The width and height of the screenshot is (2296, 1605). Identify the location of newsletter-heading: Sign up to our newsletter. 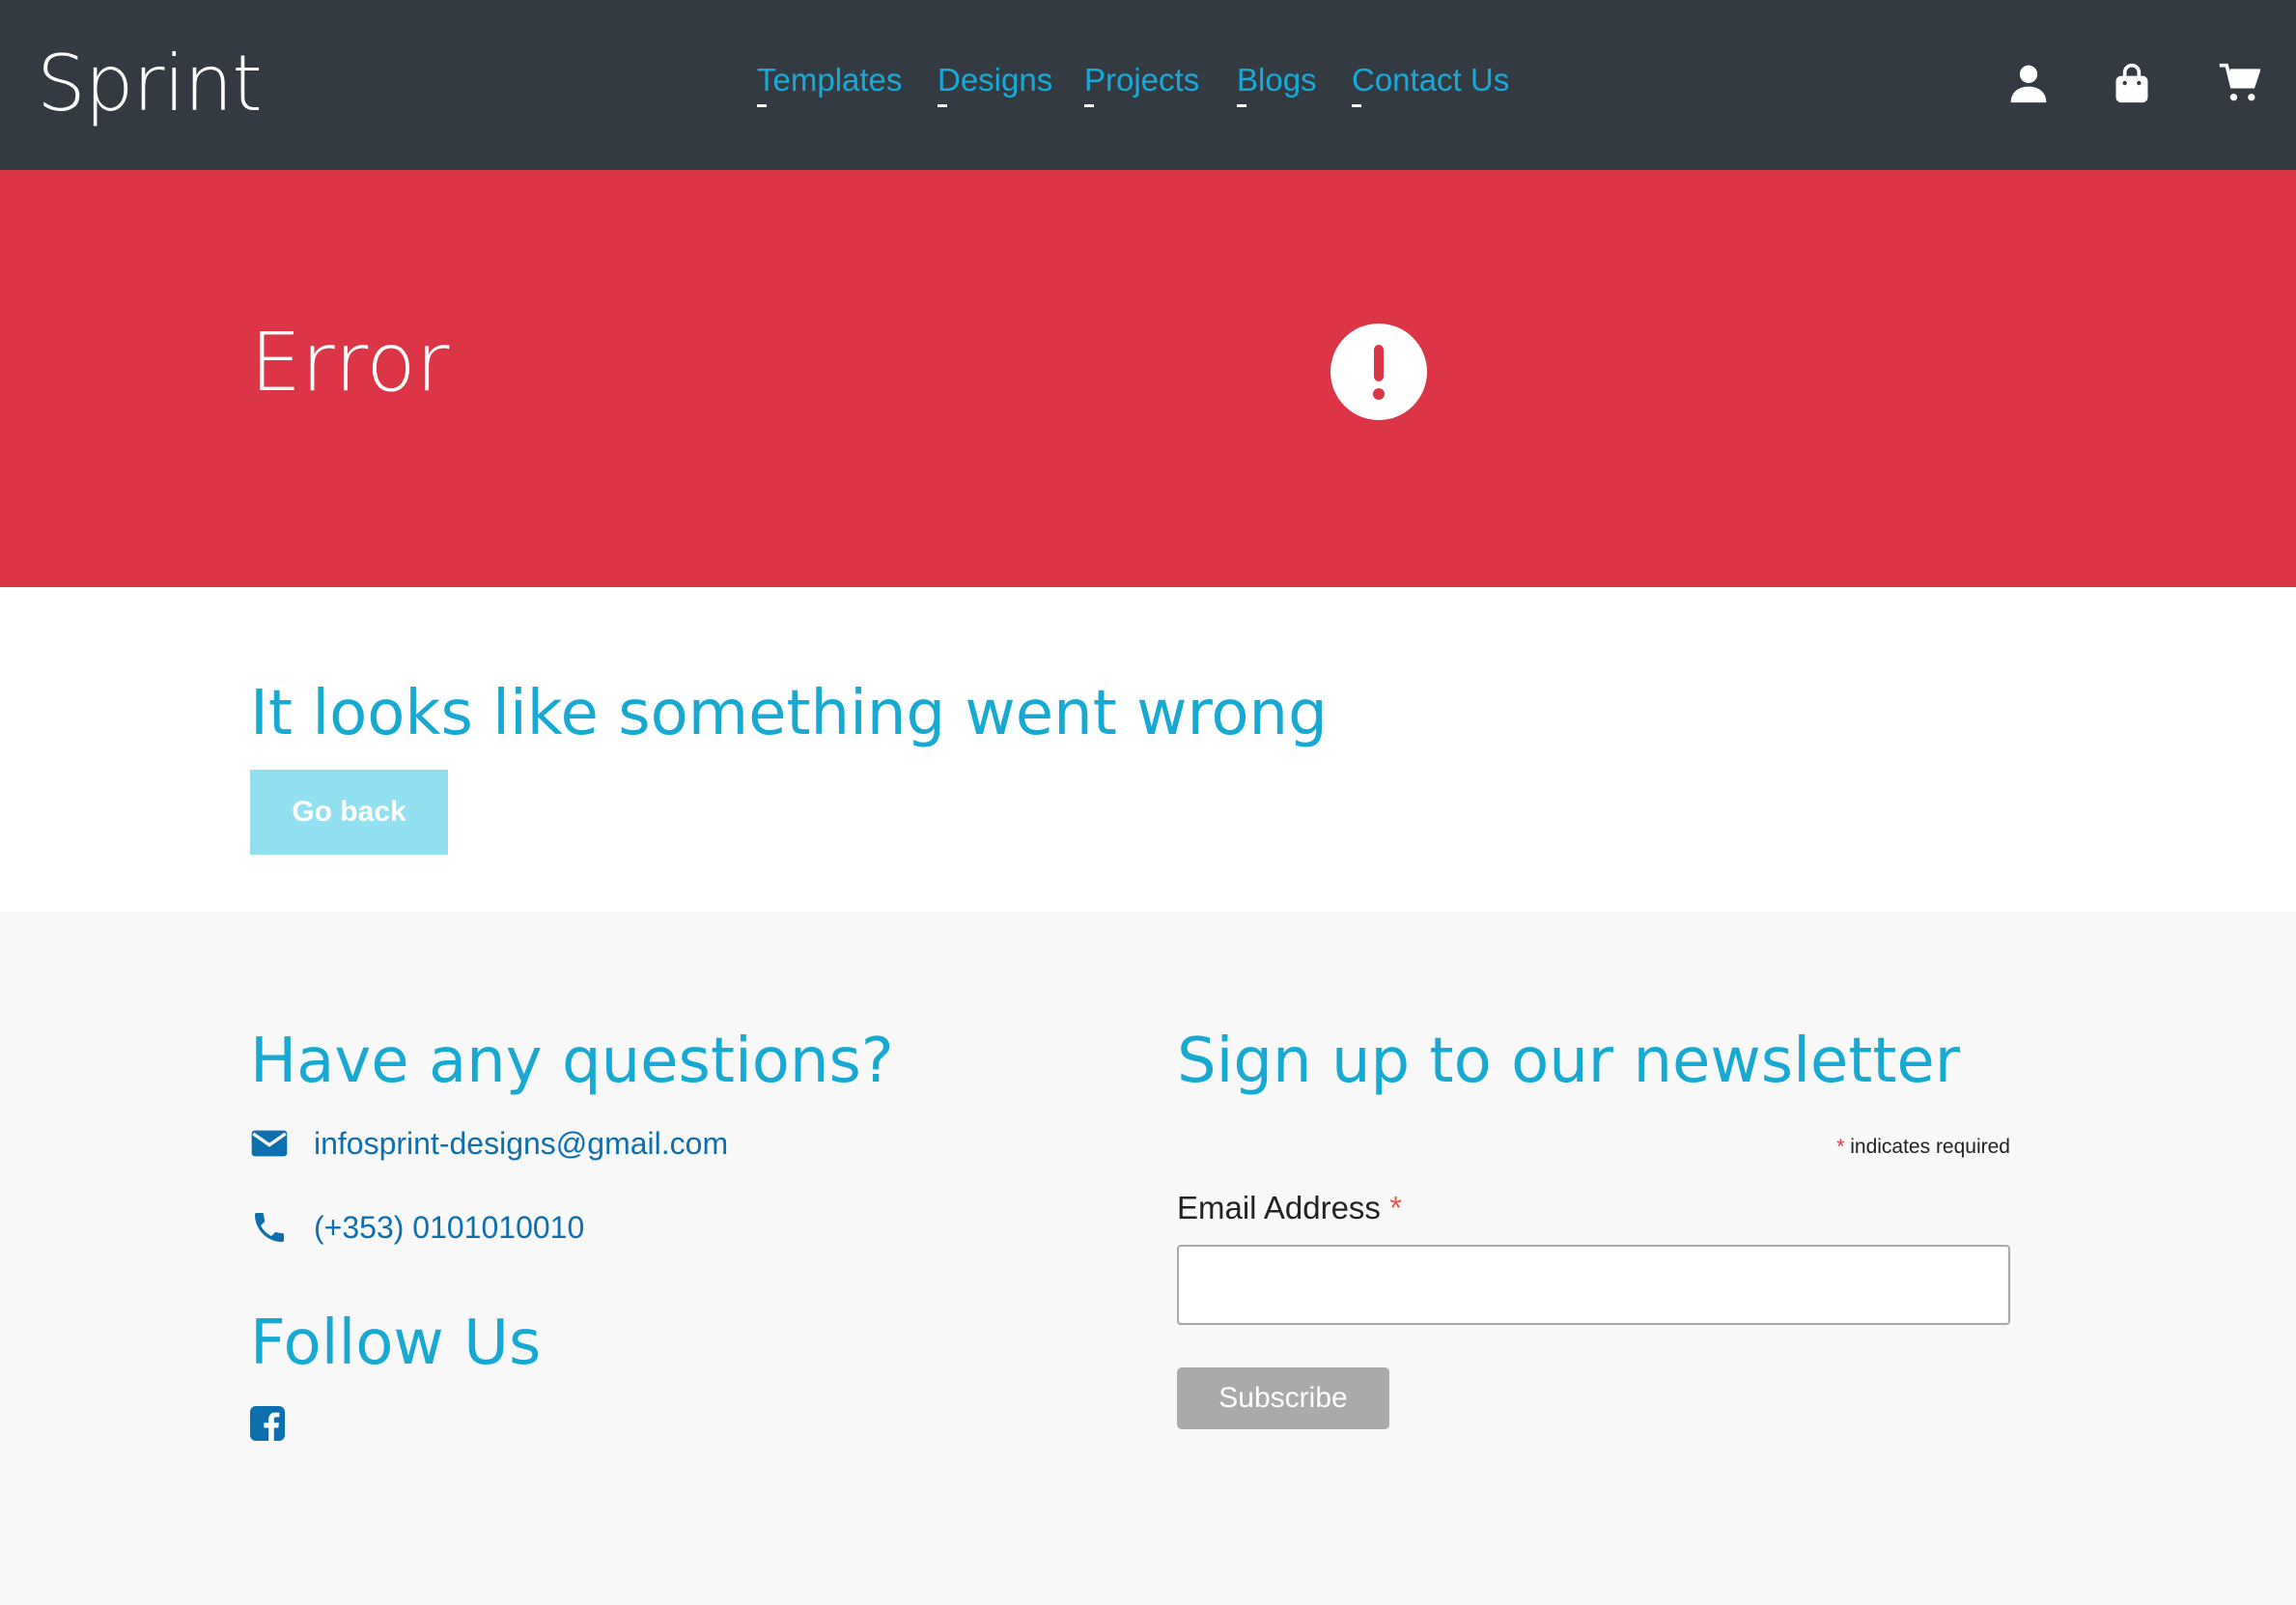
(1569, 1061).